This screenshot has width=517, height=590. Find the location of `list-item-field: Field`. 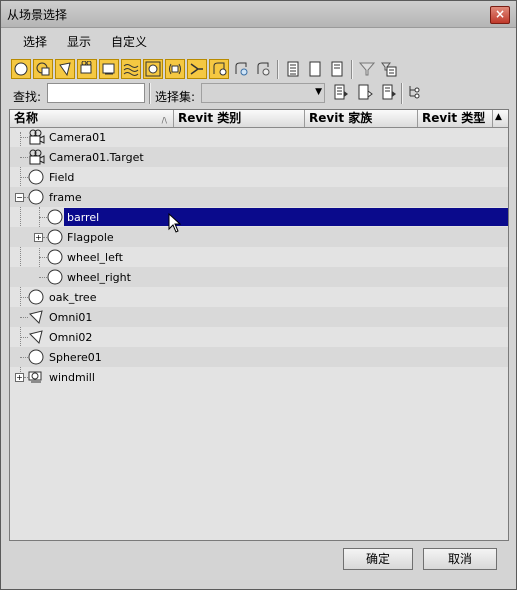

list-item-field: Field is located at coordinates (259, 177).